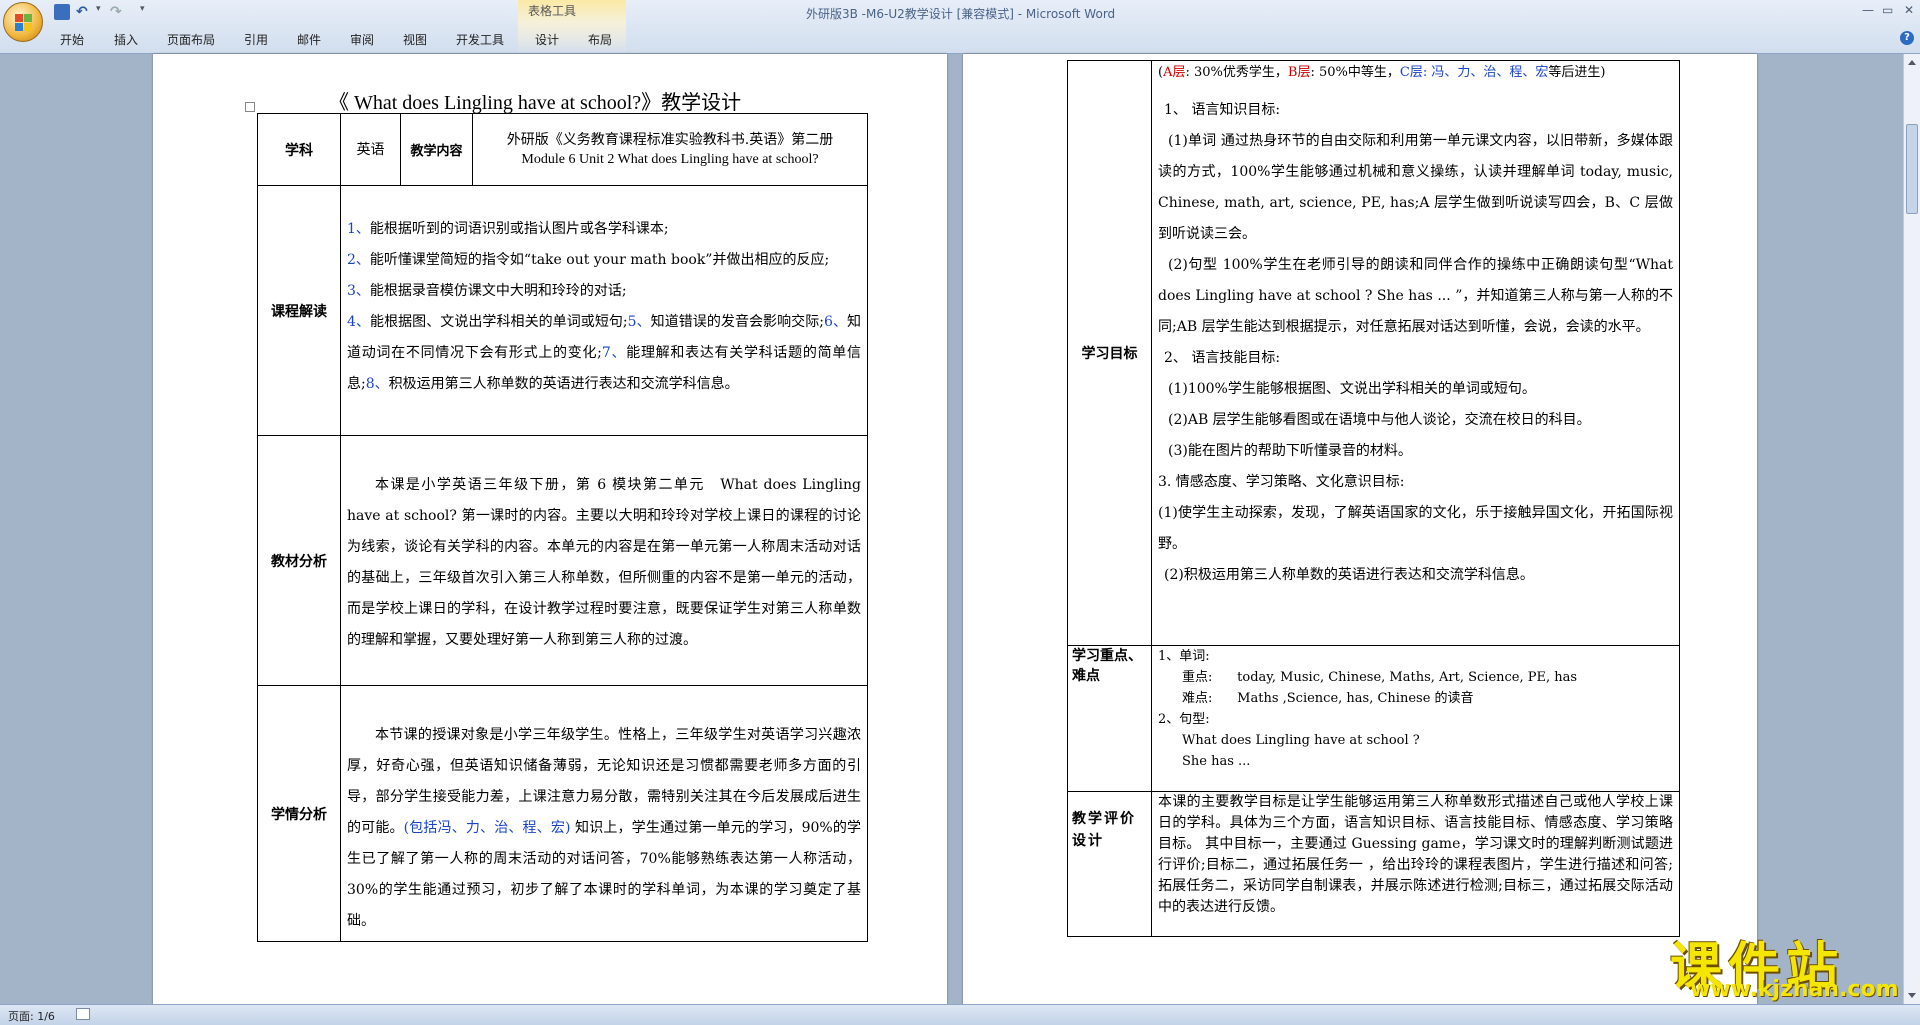 Image resolution: width=1920 pixels, height=1025 pixels. What do you see at coordinates (480, 39) in the screenshot?
I see `tab-developer: 开发工具` at bounding box center [480, 39].